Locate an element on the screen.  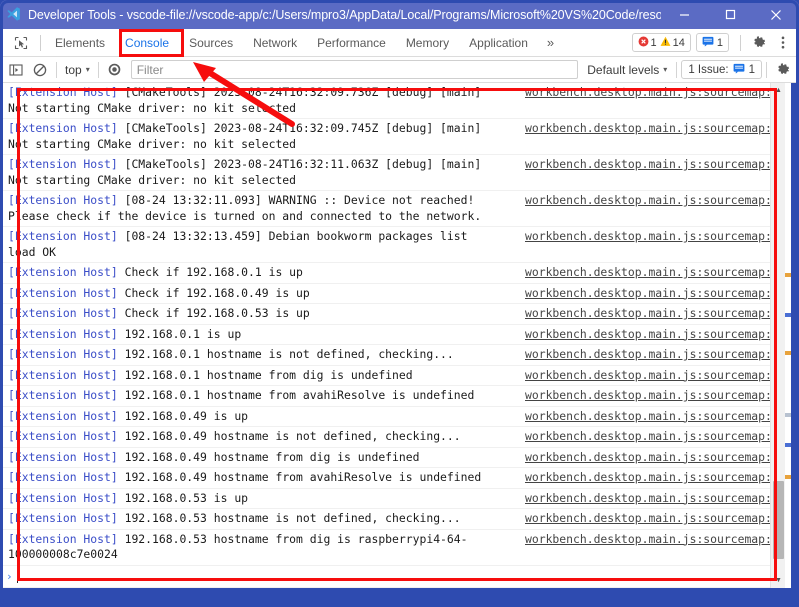
tab-application: Application is located at coordinates (498, 42).